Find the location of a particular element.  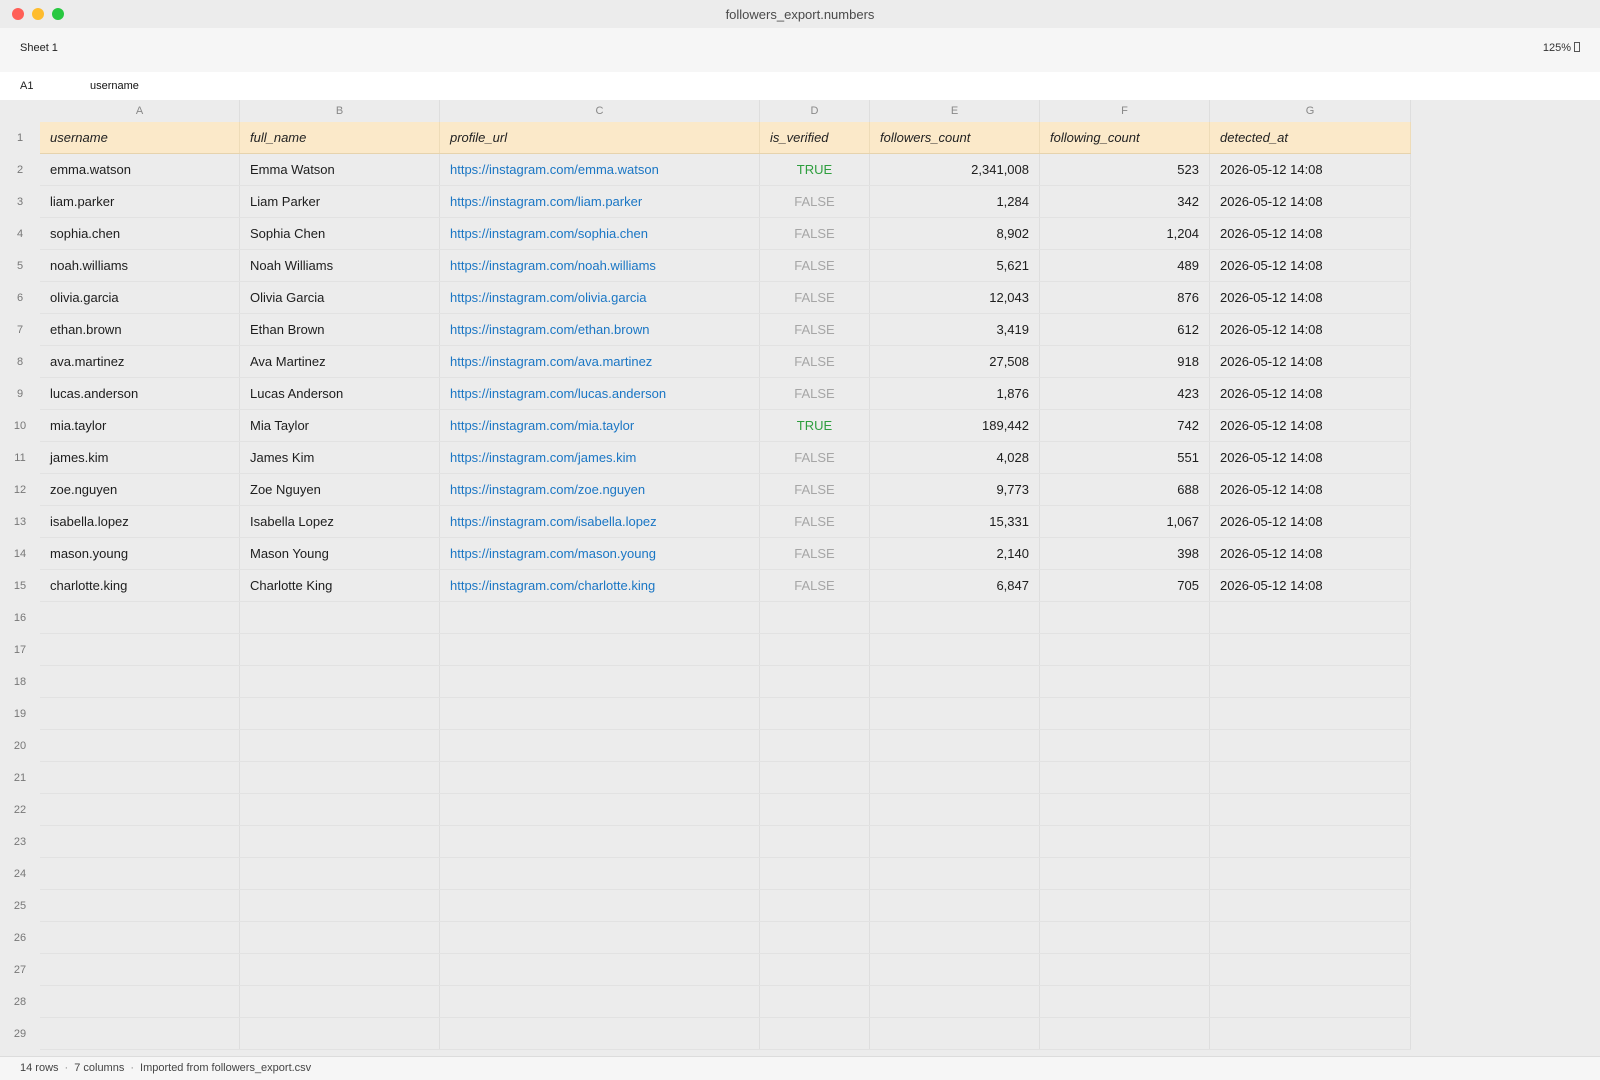

table-cell: mia.taylor is located at coordinates (140, 425).